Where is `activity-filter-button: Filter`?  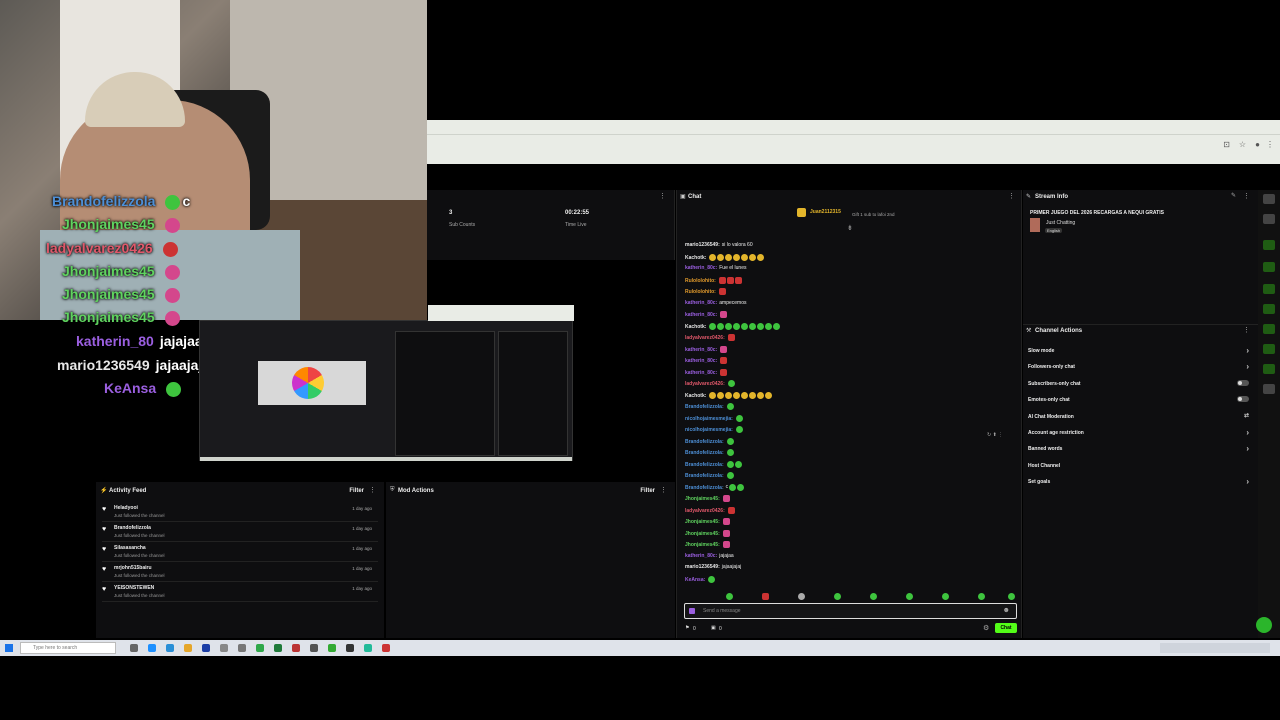 activity-filter-button: Filter is located at coordinates (356, 491).